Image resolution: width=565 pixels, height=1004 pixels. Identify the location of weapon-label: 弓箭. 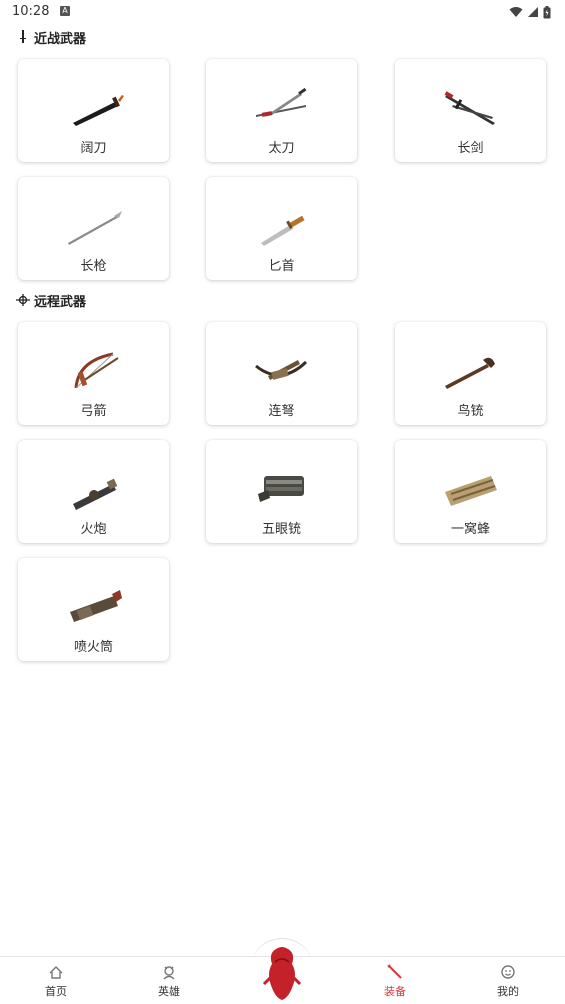
(93, 411).